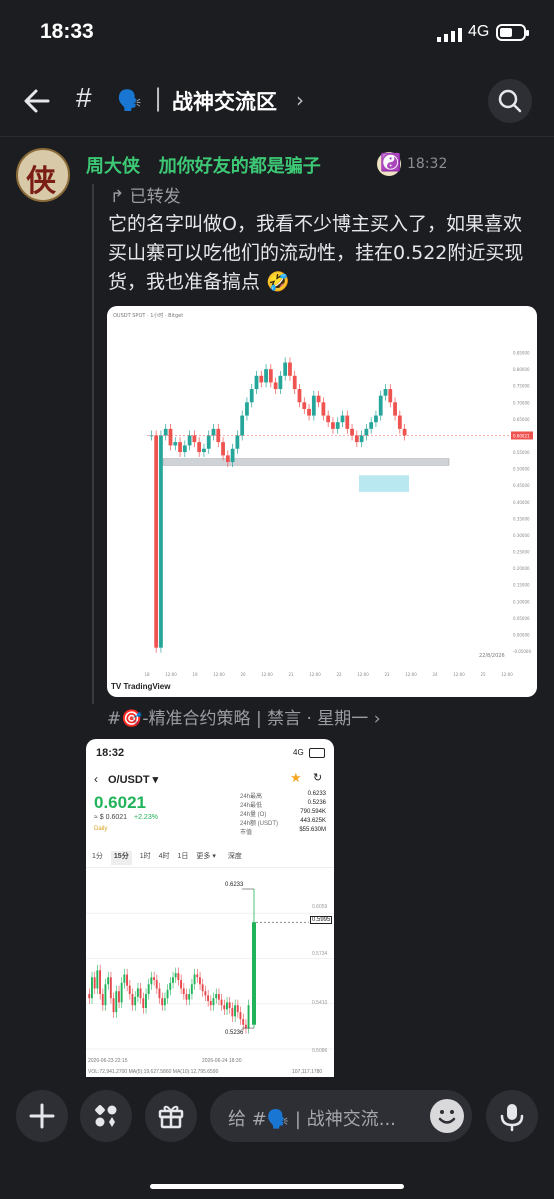 This screenshot has width=554, height=1199. I want to click on y-tick-label: 0.55000, so click(521, 452).